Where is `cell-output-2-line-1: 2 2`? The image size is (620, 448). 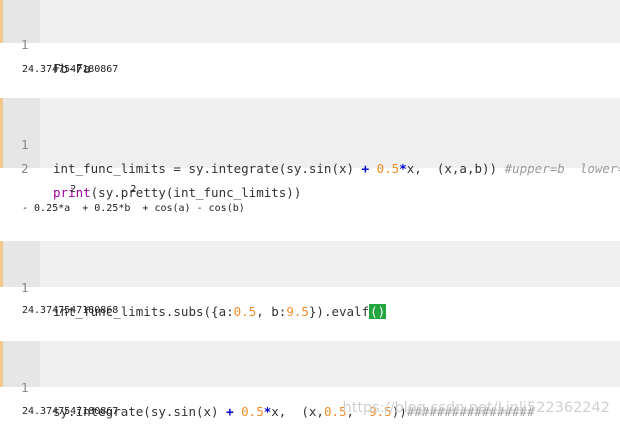 cell-output-2-line-1: 2 2 is located at coordinates (79, 189).